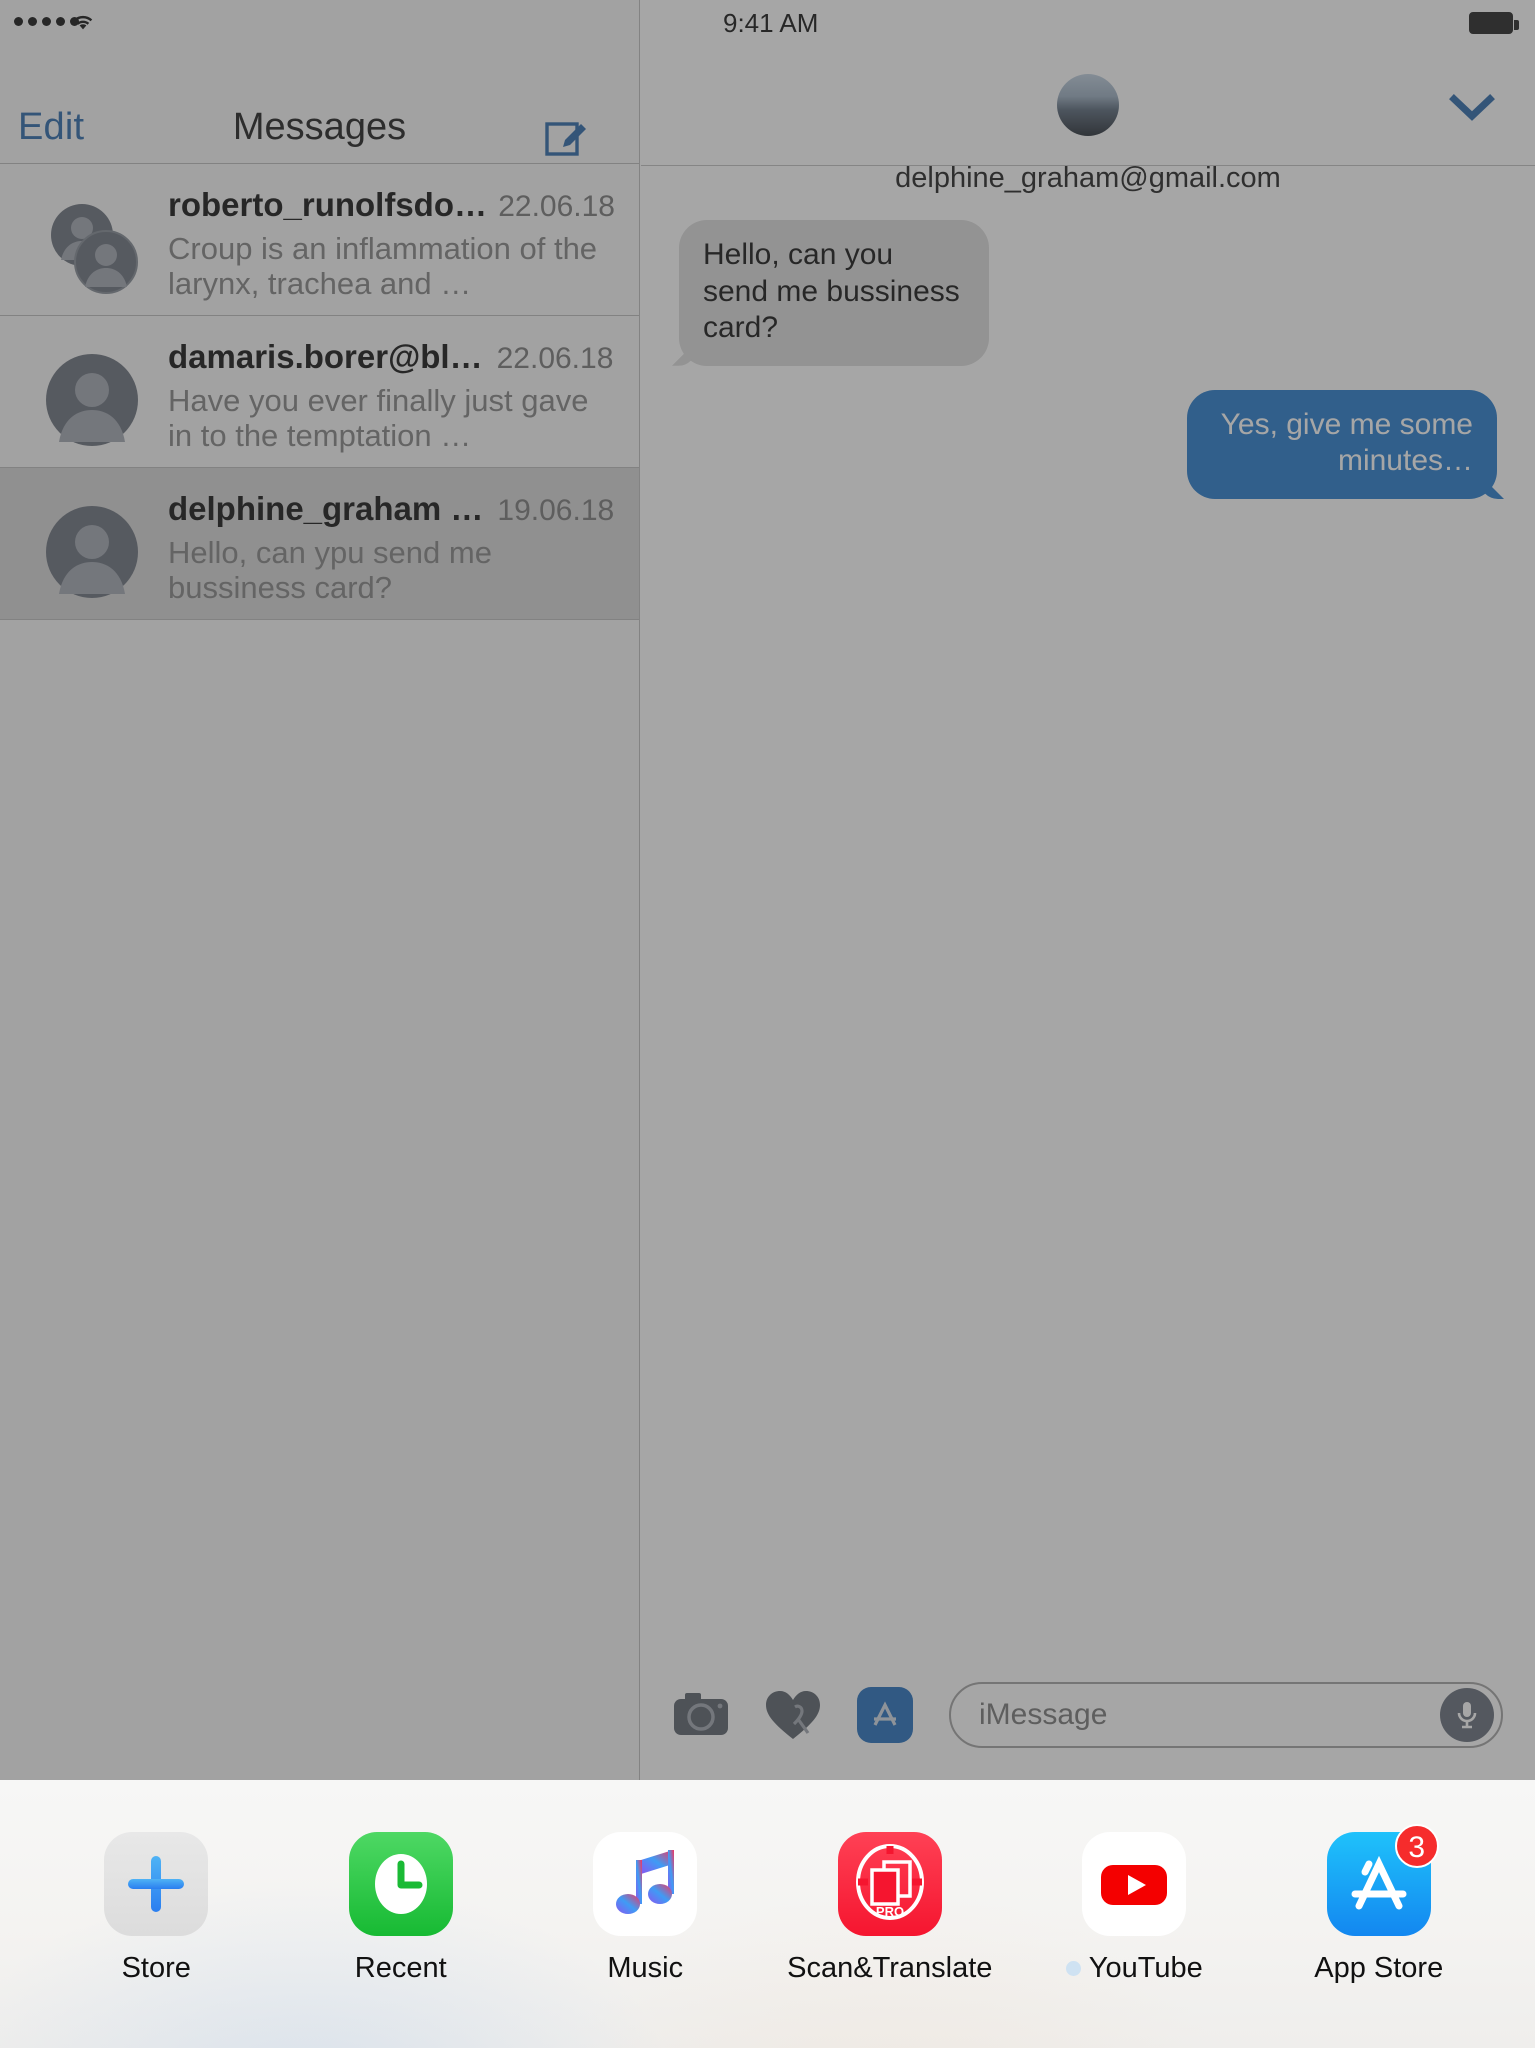 The width and height of the screenshot is (1535, 2048). I want to click on message-composer, so click(1088, 1715).